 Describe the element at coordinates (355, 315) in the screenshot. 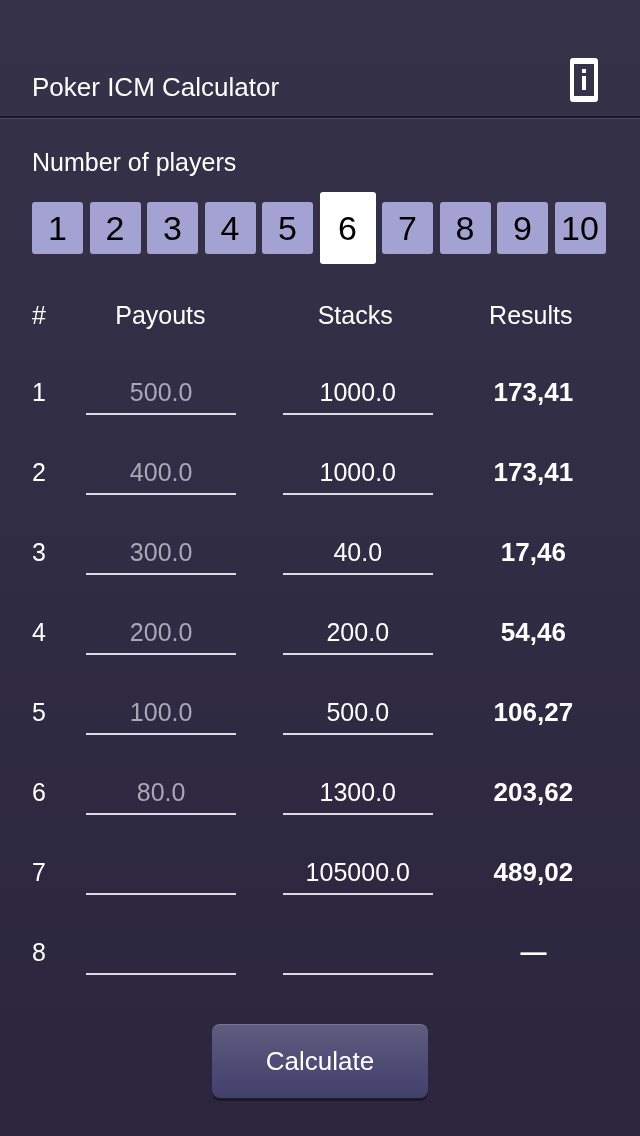

I see `column-header: Stacks` at that location.